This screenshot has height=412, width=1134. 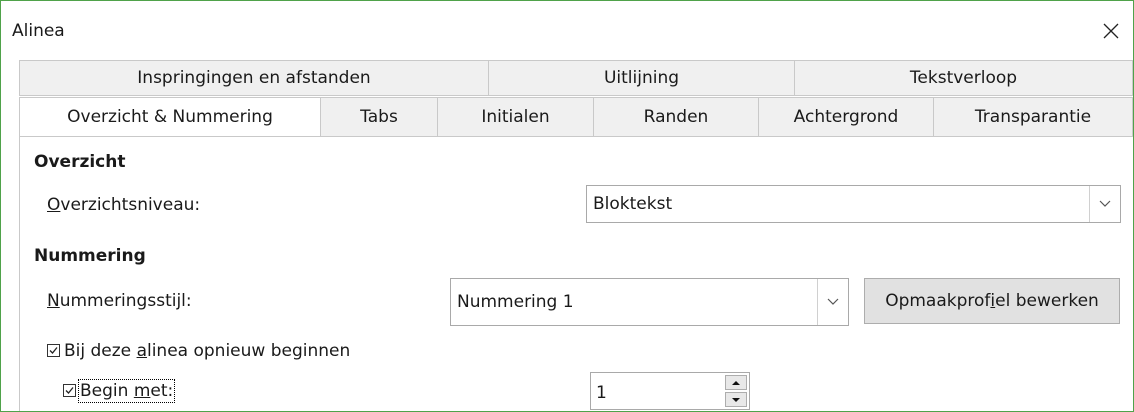 I want to click on tab-label: Achtergrond, so click(x=846, y=117).